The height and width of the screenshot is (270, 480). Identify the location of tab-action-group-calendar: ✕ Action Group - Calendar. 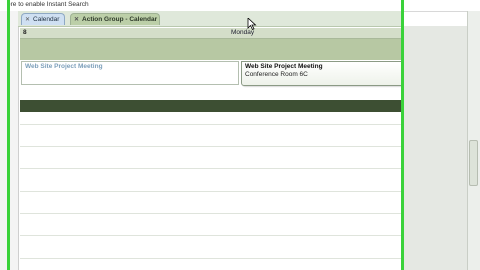
(115, 19).